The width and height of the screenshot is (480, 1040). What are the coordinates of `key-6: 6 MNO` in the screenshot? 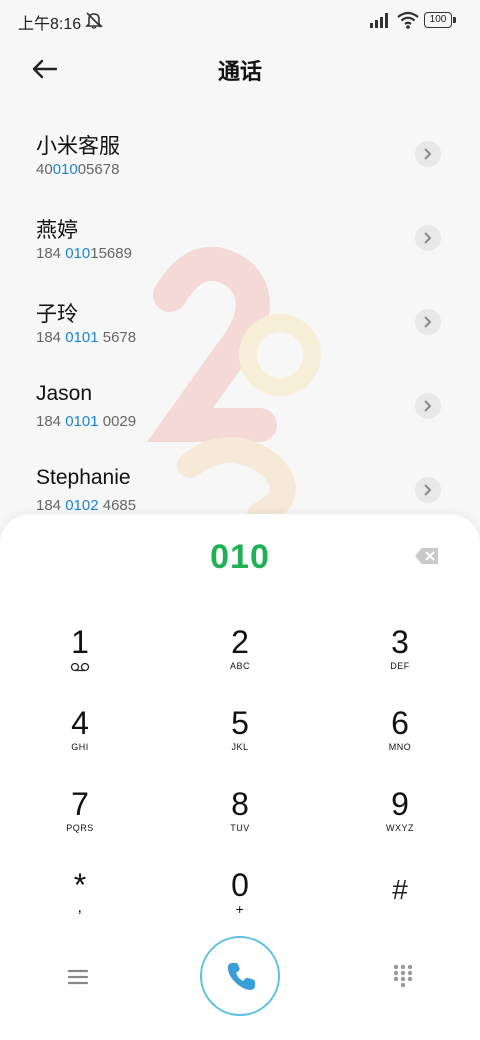 It's located at (400, 735).